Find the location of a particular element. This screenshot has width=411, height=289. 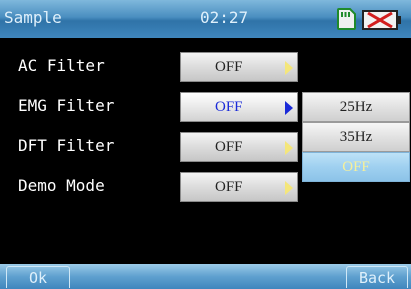

ac-filter-value: OFF is located at coordinates (229, 67).